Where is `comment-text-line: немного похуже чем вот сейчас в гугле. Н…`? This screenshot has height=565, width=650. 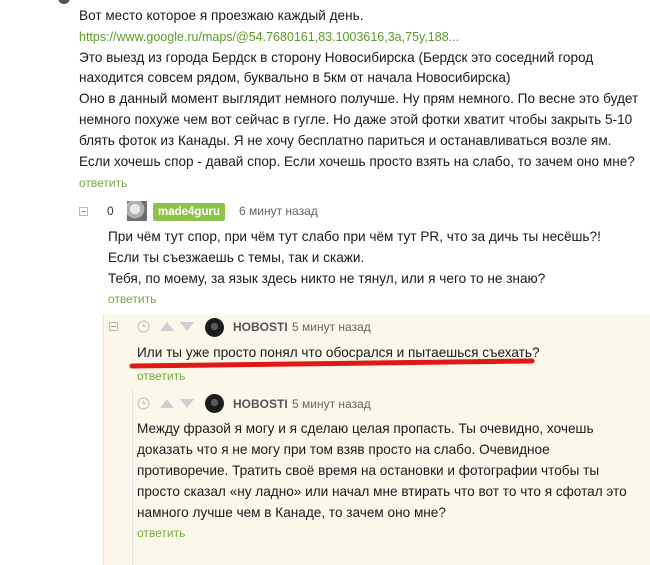 comment-text-line: немного похуже чем вот сейчас в гугле. Н… is located at coordinates (356, 119).